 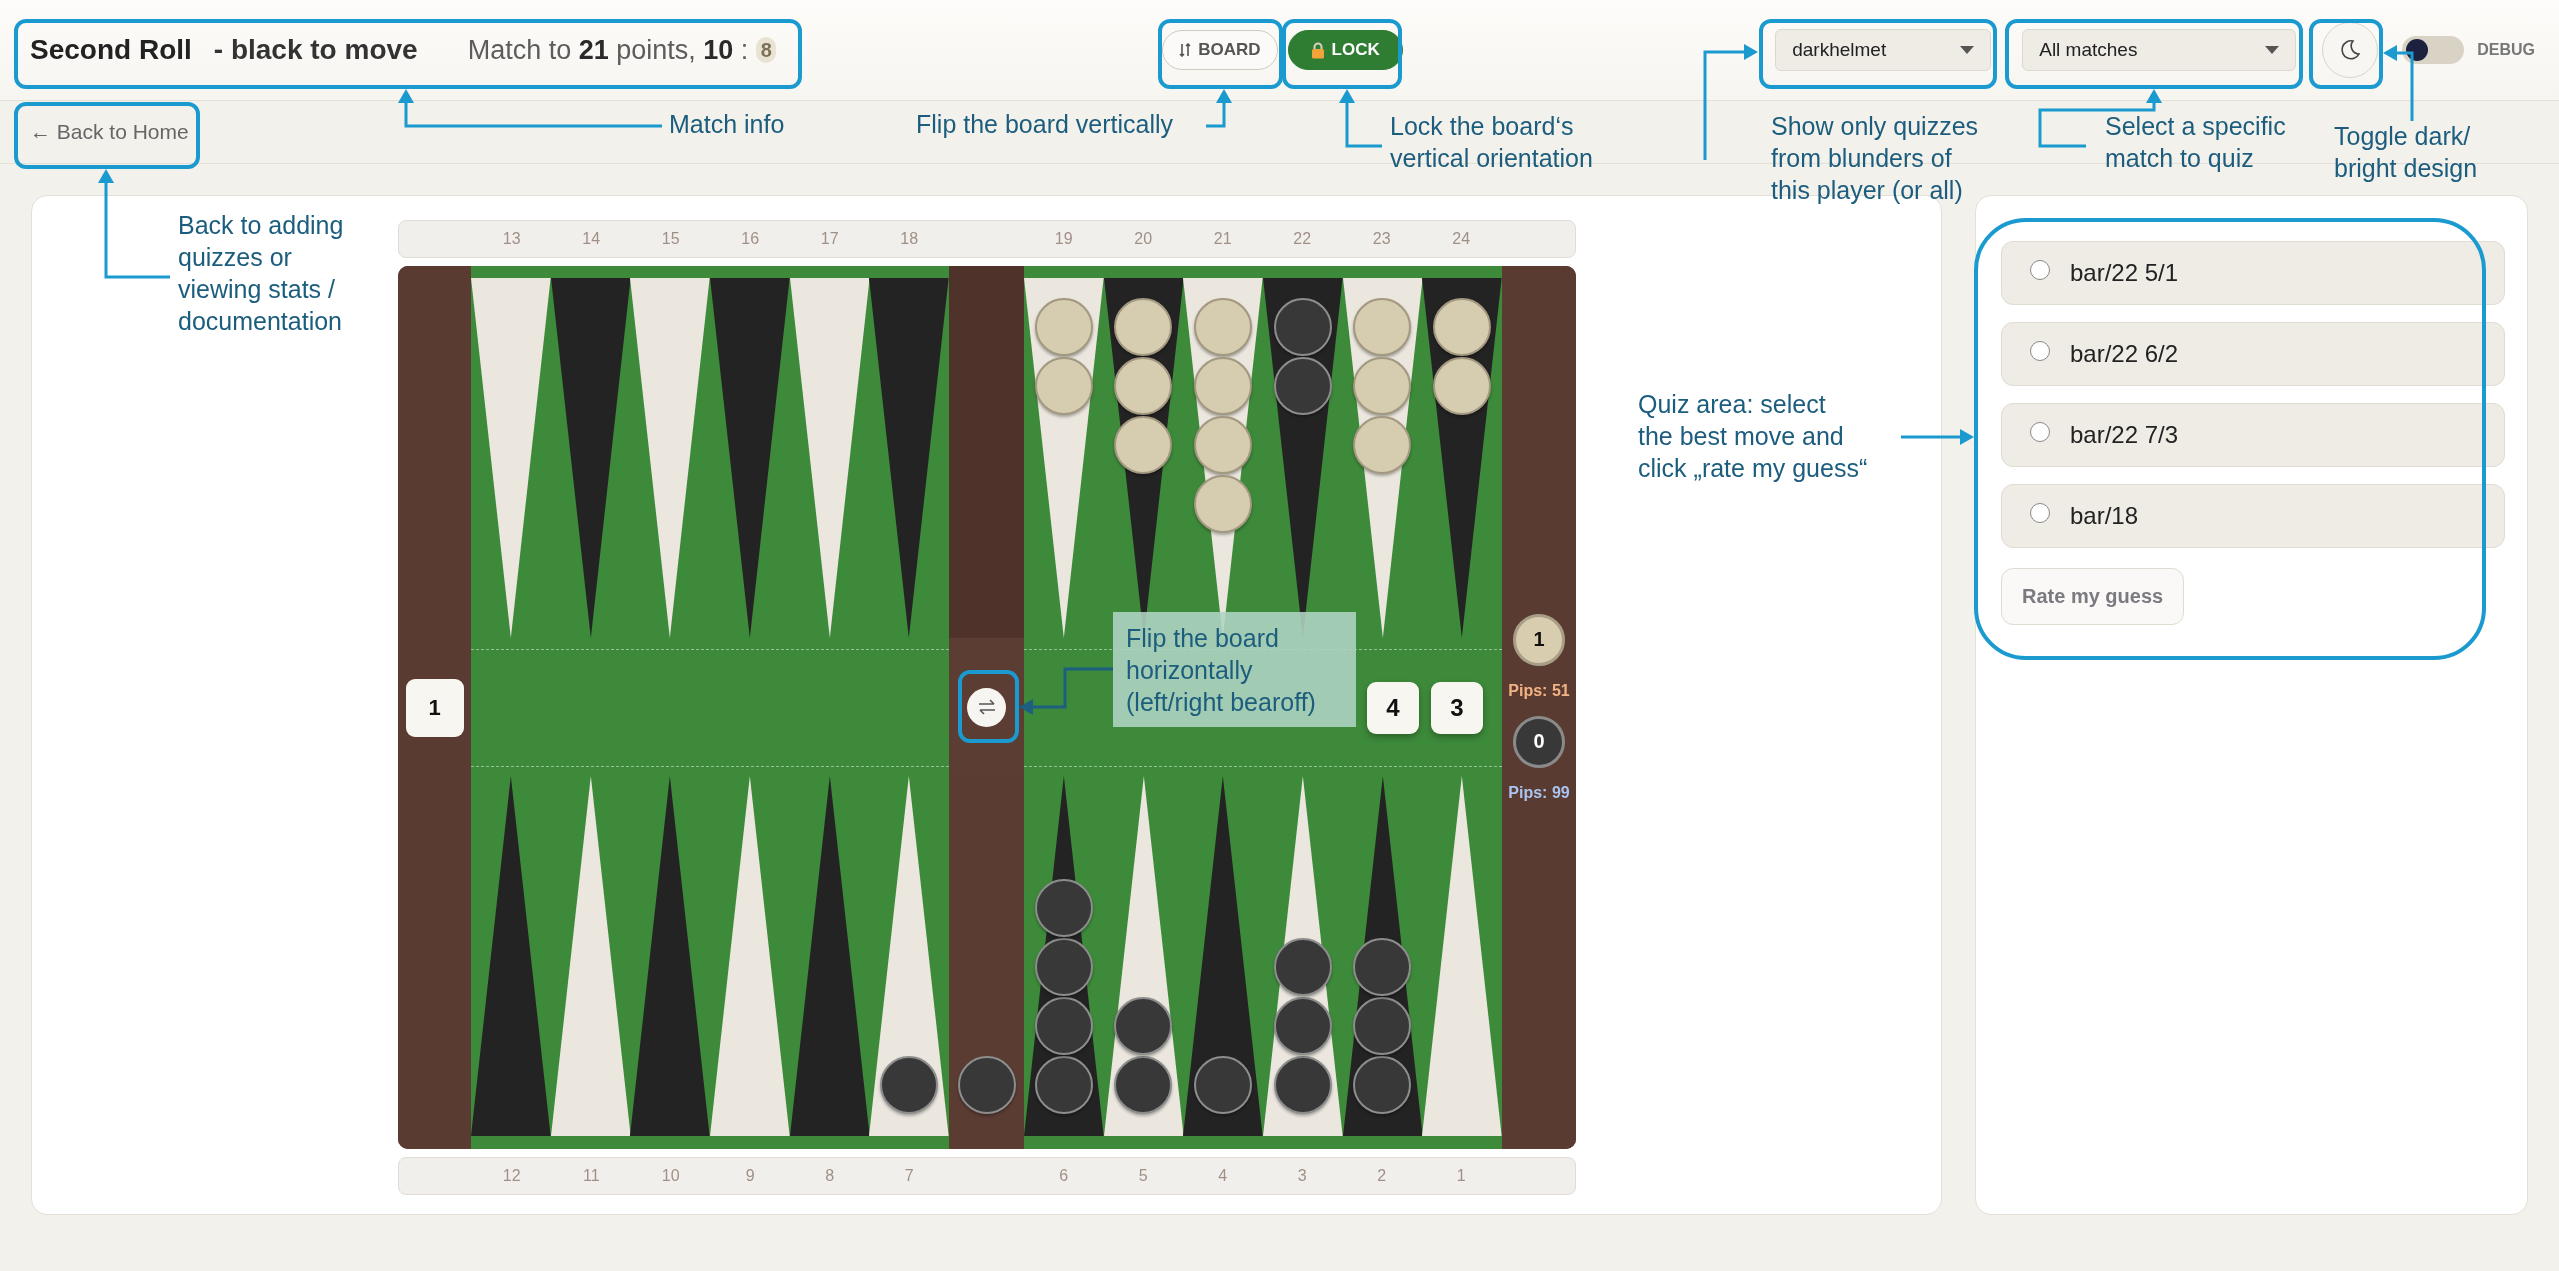 I want to click on padlock-icon, so click(x=1317, y=50).